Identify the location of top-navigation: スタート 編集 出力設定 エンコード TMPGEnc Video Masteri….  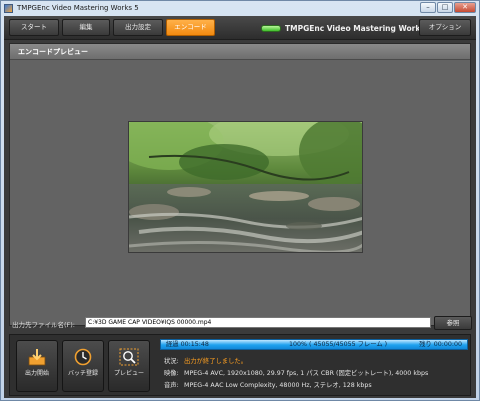
(240, 28).